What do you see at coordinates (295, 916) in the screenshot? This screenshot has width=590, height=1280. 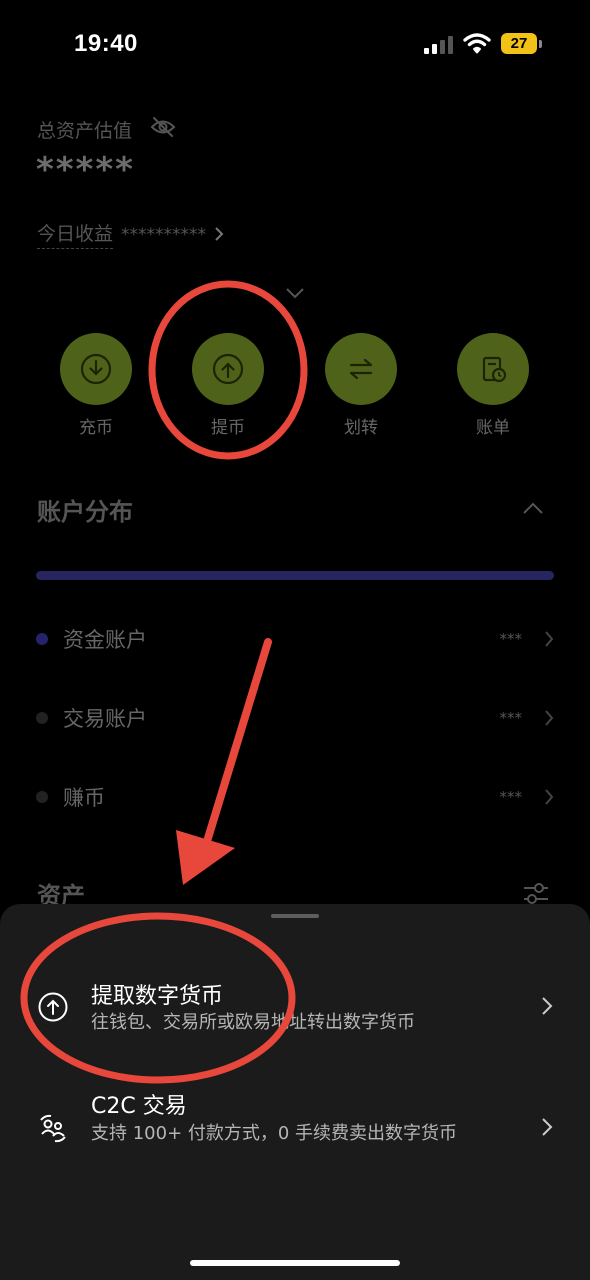 I see `sheet-grabber` at bounding box center [295, 916].